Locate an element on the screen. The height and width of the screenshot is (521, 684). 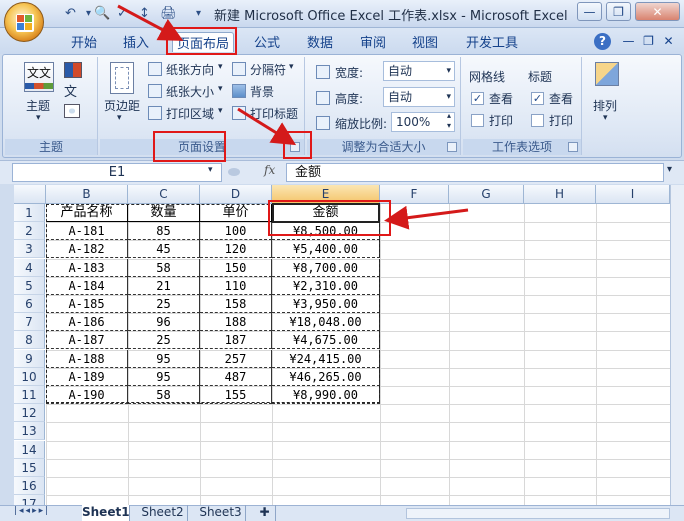
arrow-to-dialog-launcher is located at coordinates (267, 126).